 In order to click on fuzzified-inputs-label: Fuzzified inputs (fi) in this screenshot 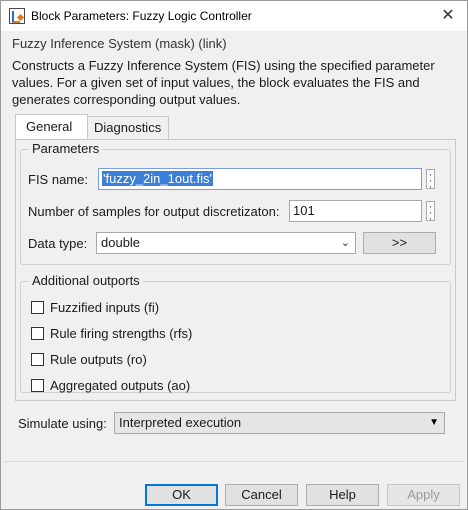, I will do `click(105, 307)`.